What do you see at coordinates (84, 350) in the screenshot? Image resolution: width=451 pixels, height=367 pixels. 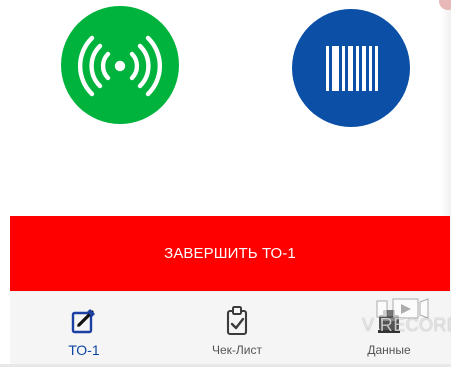 I see `nav-label-to1: ТО-1` at bounding box center [84, 350].